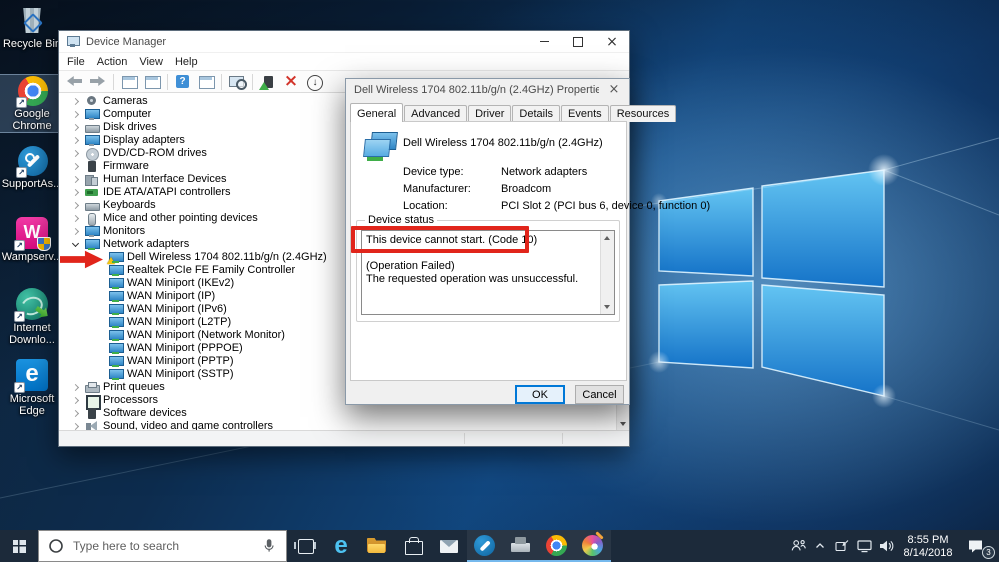  I want to click on devices-window-icon, so click(206, 82).